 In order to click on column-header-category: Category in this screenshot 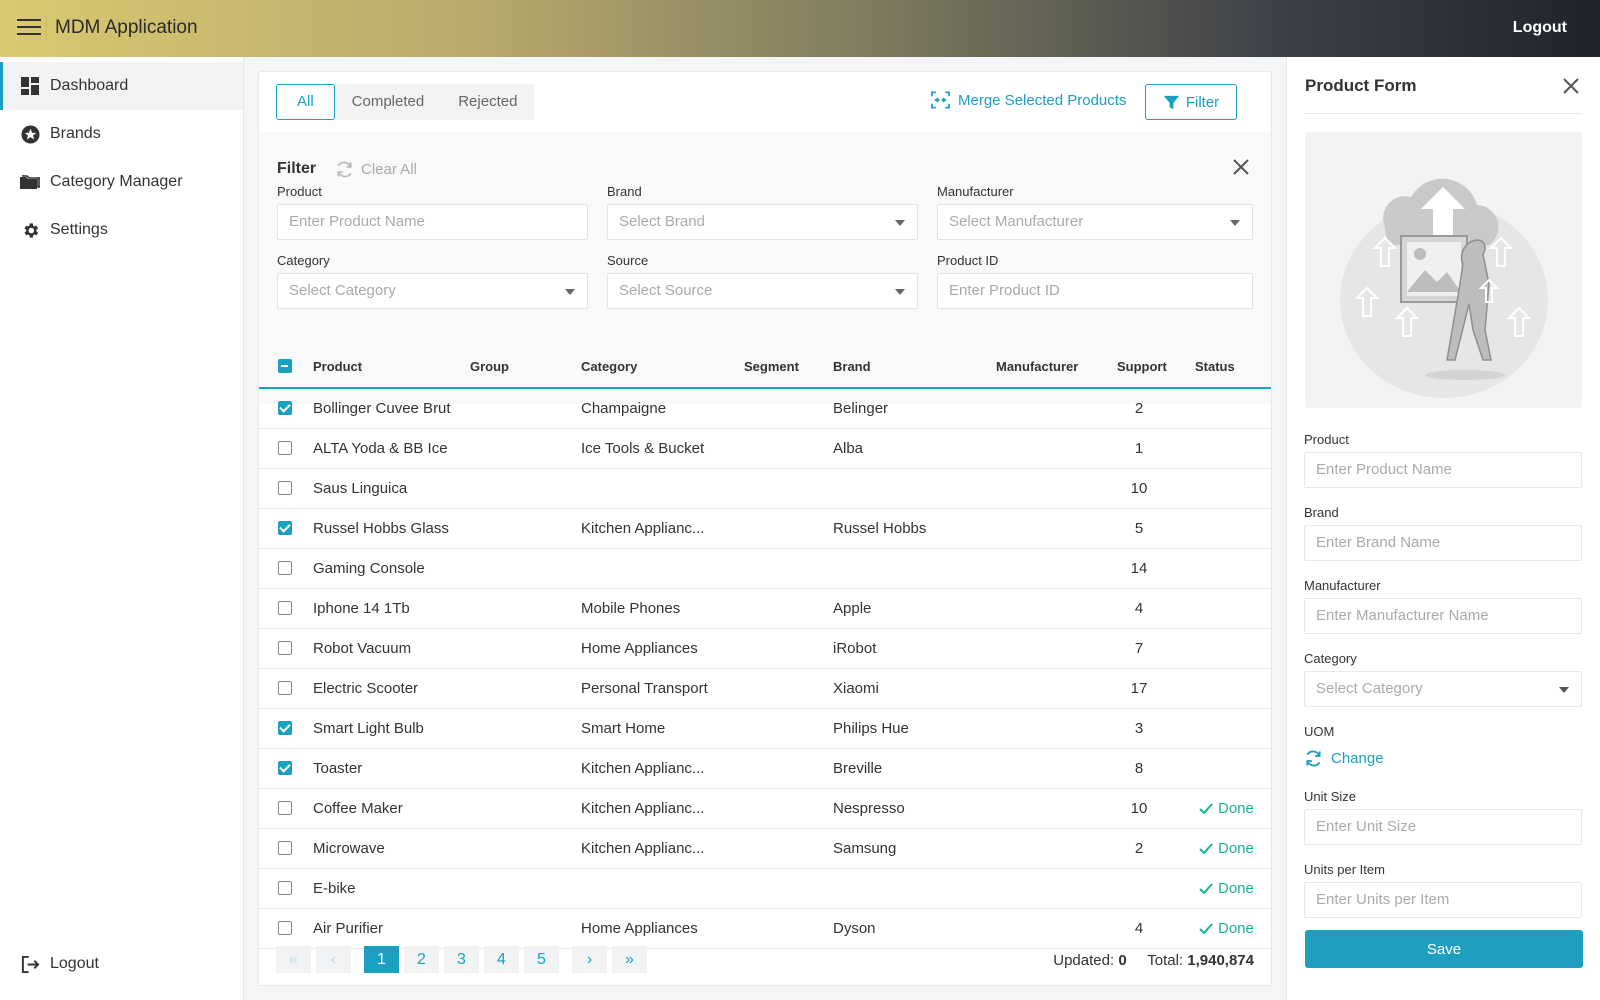, I will do `click(609, 366)`.